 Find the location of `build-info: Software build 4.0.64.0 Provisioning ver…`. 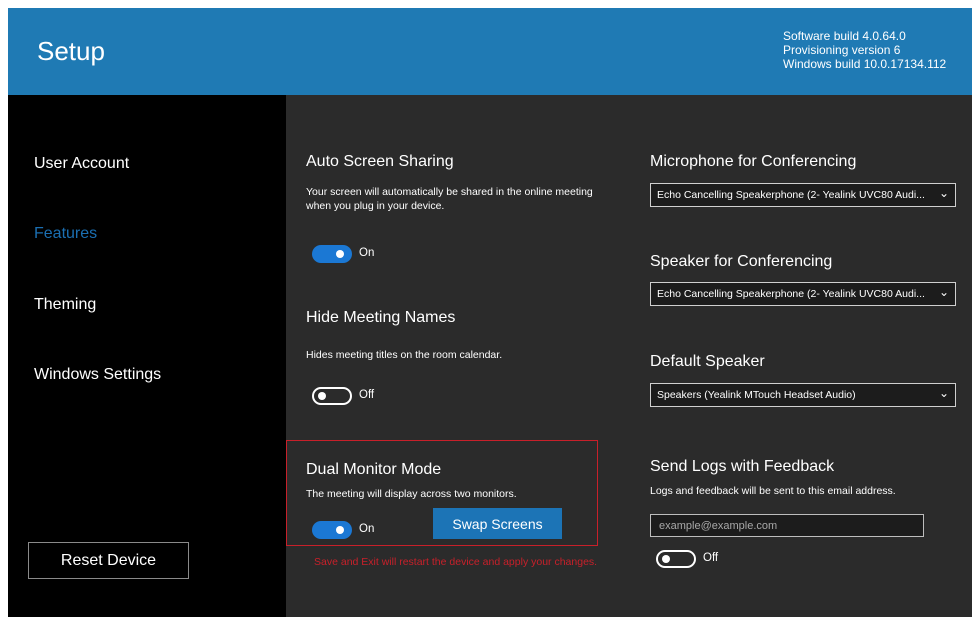

build-info: Software build 4.0.64.0 Provisioning ver… is located at coordinates (864, 50).